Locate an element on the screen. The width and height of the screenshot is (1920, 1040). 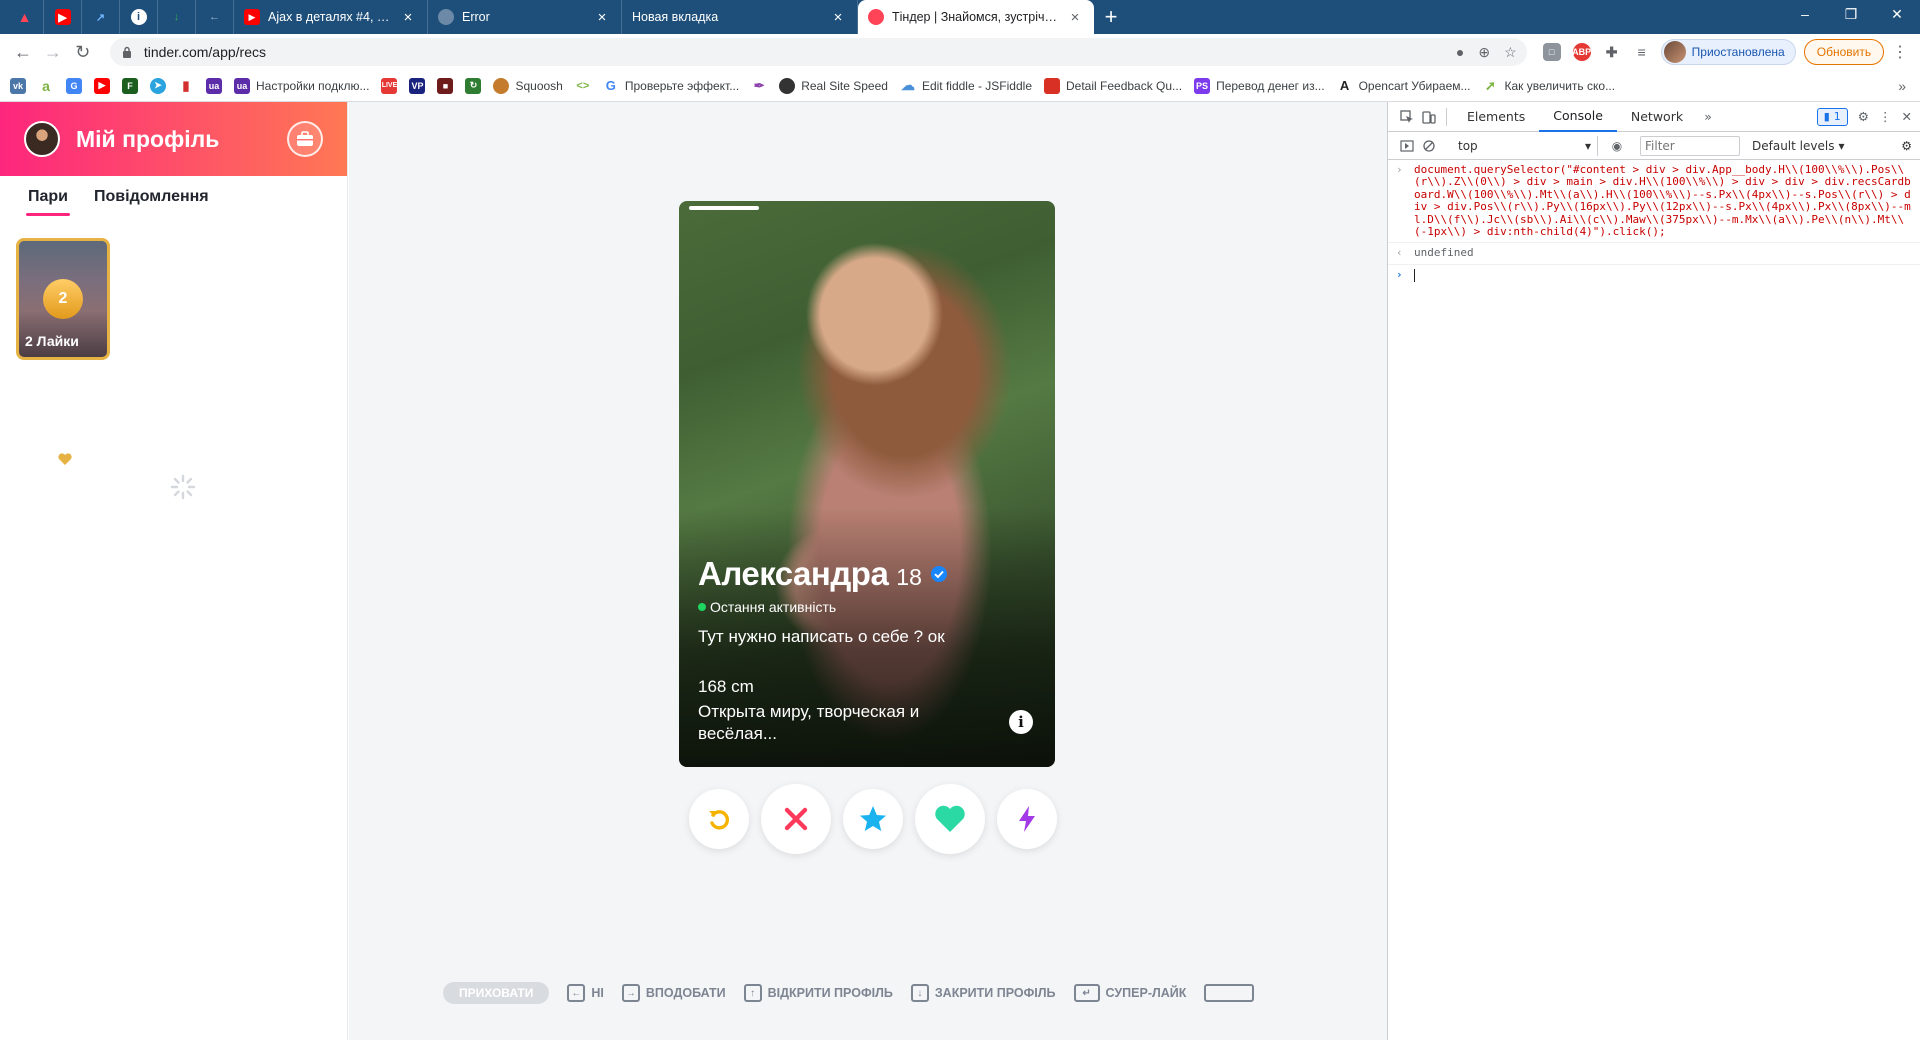
likes-label: 2 Лайки is located at coordinates (52, 341).